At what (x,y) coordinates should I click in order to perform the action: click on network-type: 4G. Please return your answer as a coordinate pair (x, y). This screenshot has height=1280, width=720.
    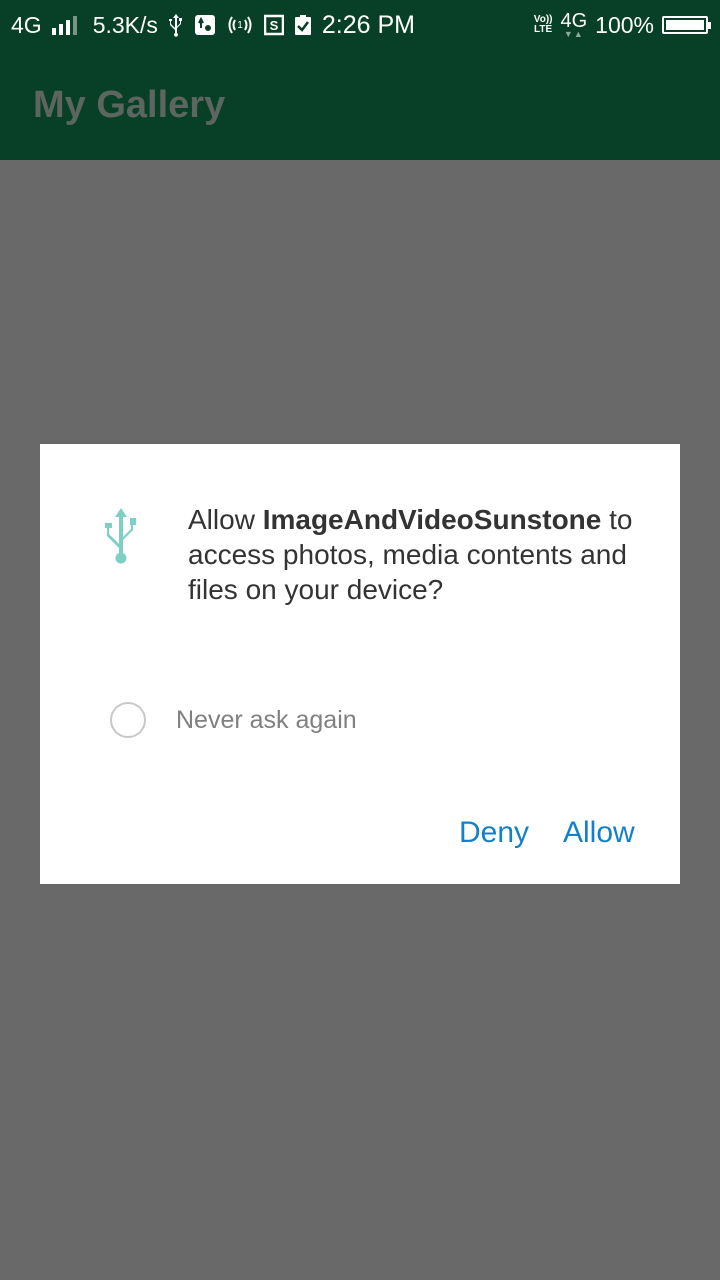
    Looking at the image, I should click on (26, 24).